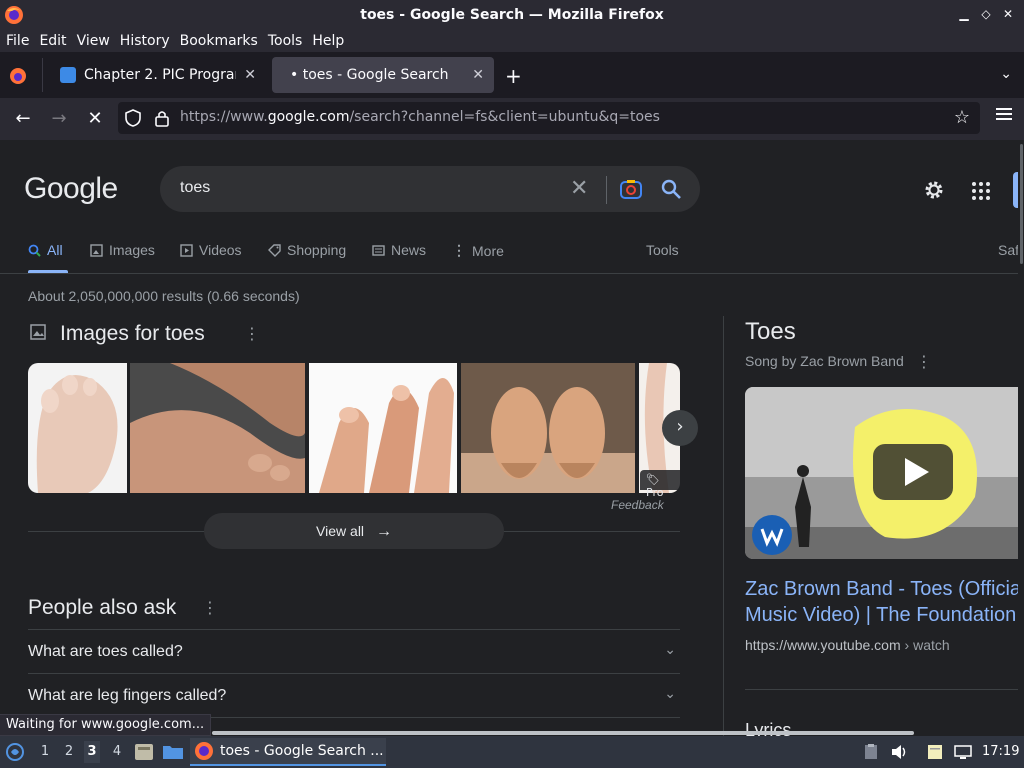 The image size is (1024, 768). I want to click on search-box: toes ✕, so click(430, 189).